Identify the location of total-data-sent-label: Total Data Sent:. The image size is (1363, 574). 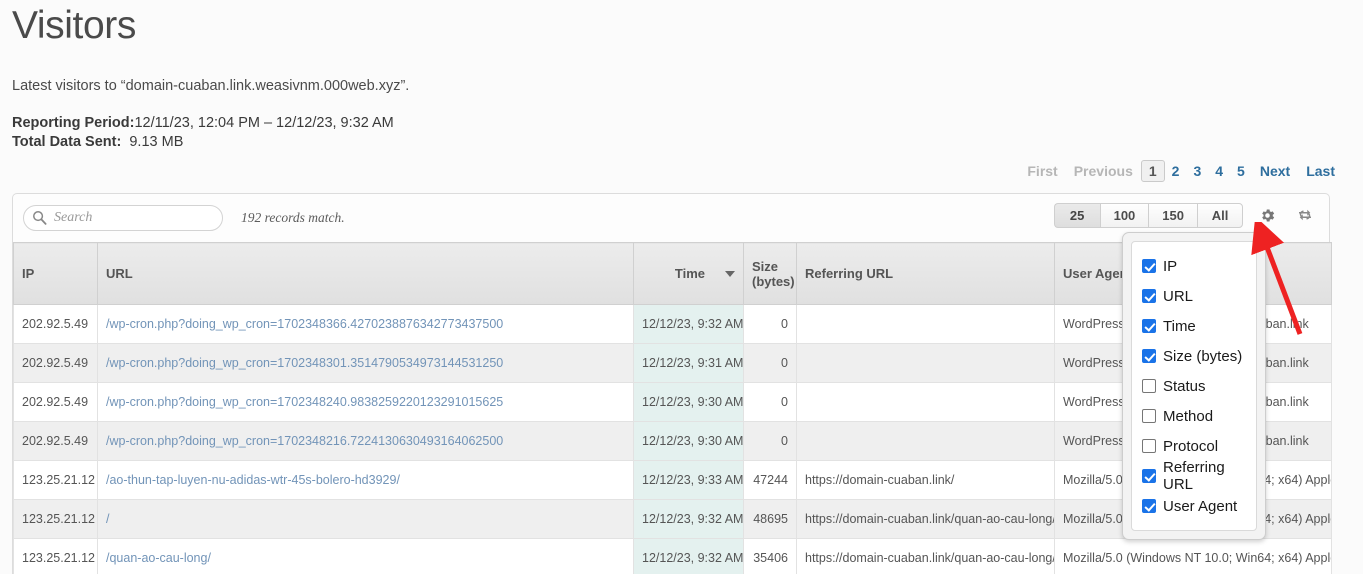
(67, 141).